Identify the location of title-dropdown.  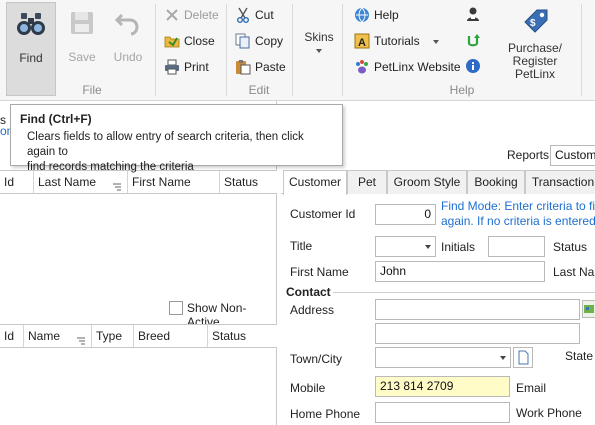
(405, 246).